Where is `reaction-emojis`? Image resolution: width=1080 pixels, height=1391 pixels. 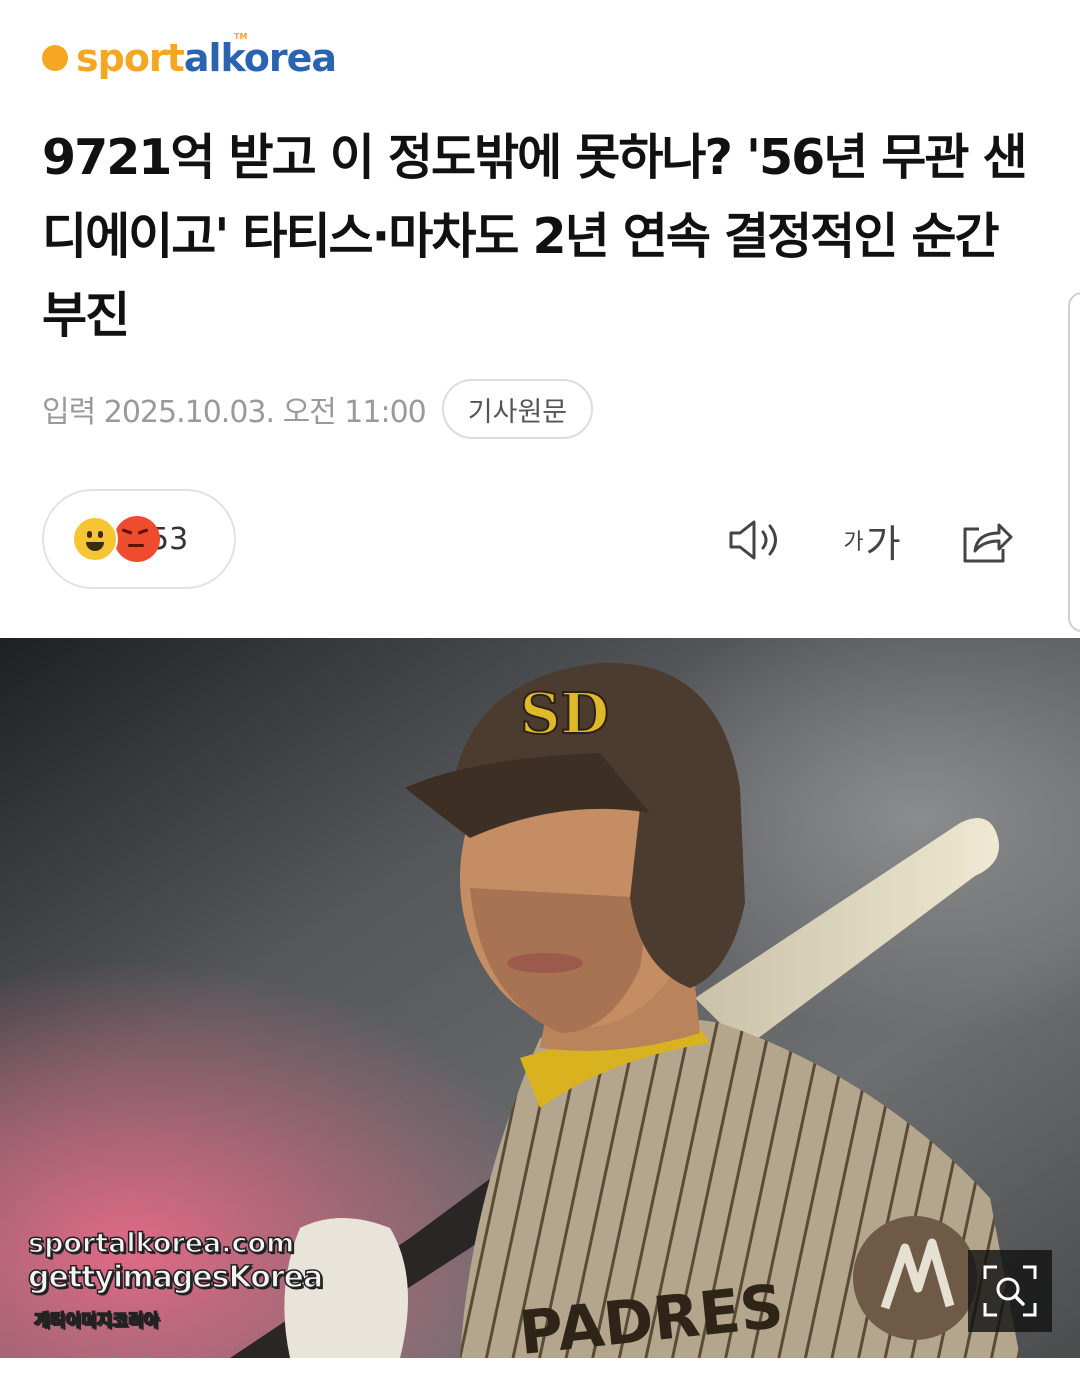
reaction-emojis is located at coordinates (118, 539).